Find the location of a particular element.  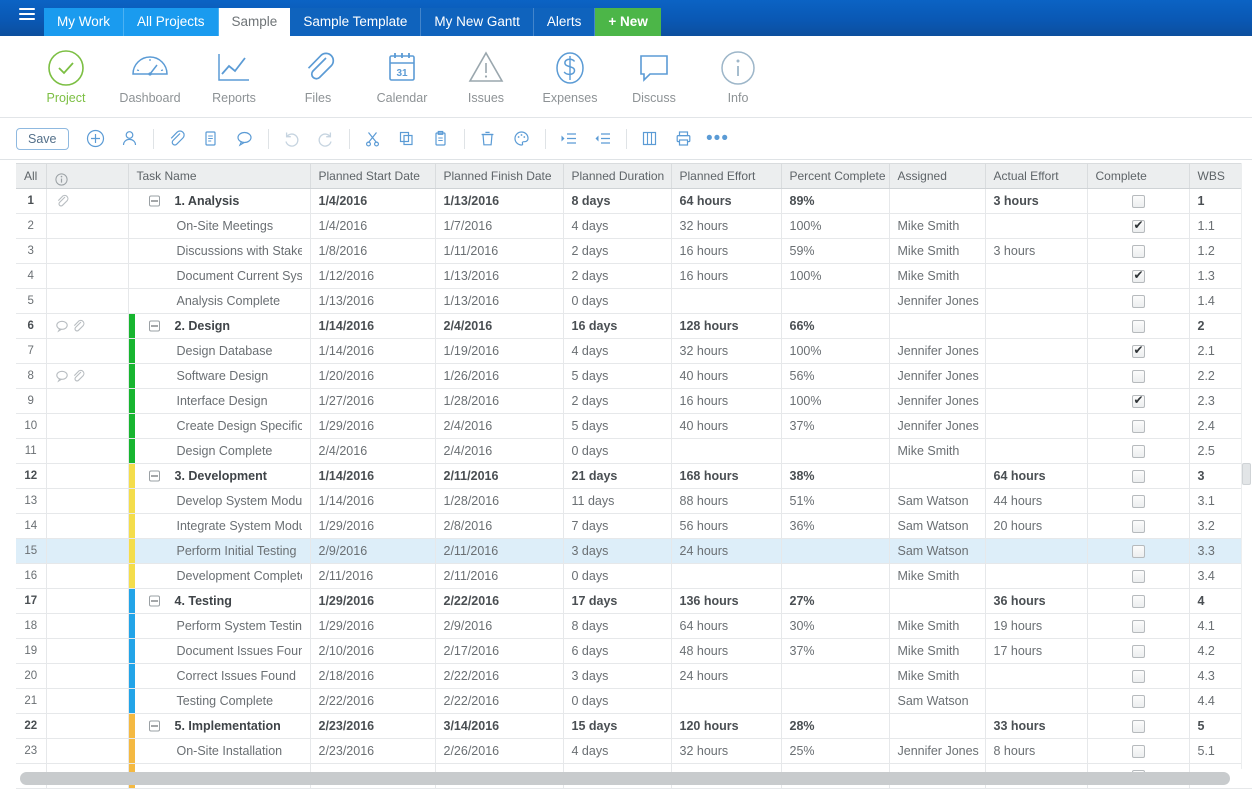

column-header-info is located at coordinates (87, 176).